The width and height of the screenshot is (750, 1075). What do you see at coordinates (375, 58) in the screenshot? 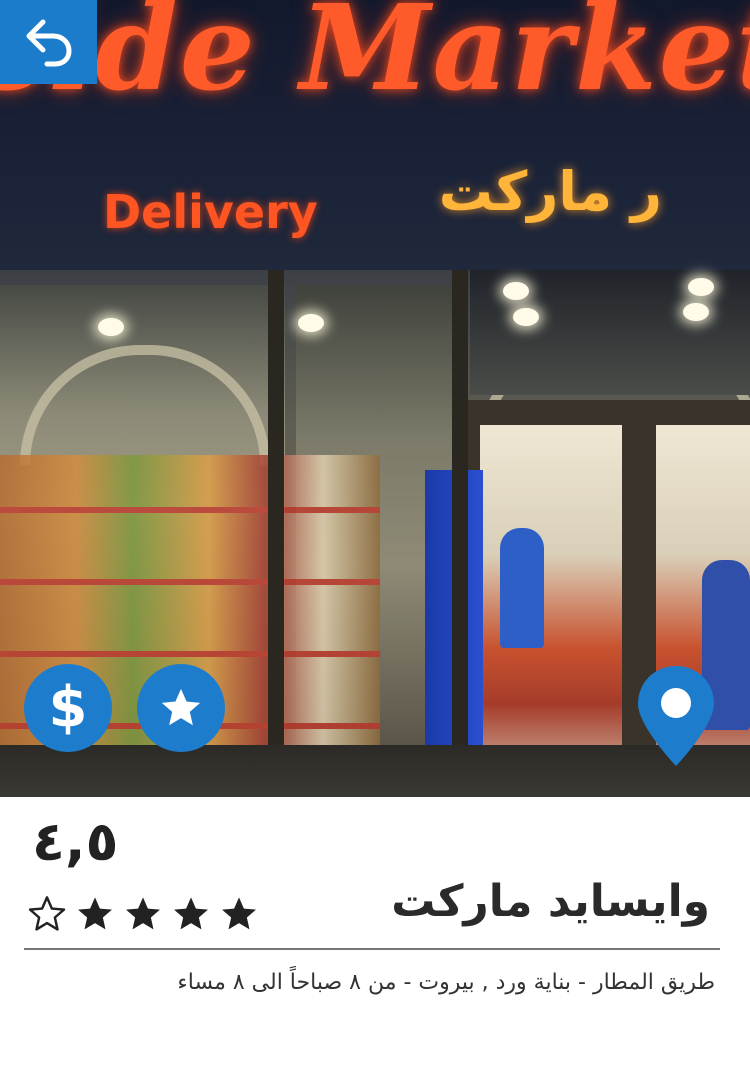
I see `store-sign-title: side Market` at bounding box center [375, 58].